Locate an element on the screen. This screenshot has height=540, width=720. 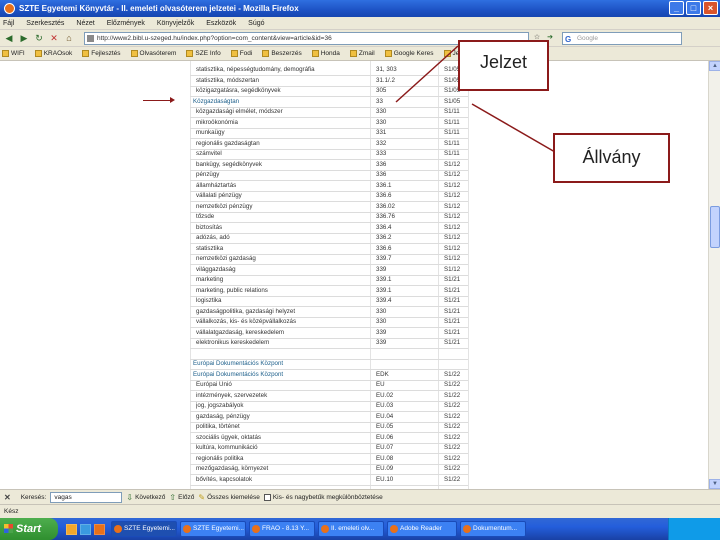
jelzet-cell: 31, 303 is located at coordinates (386, 69).